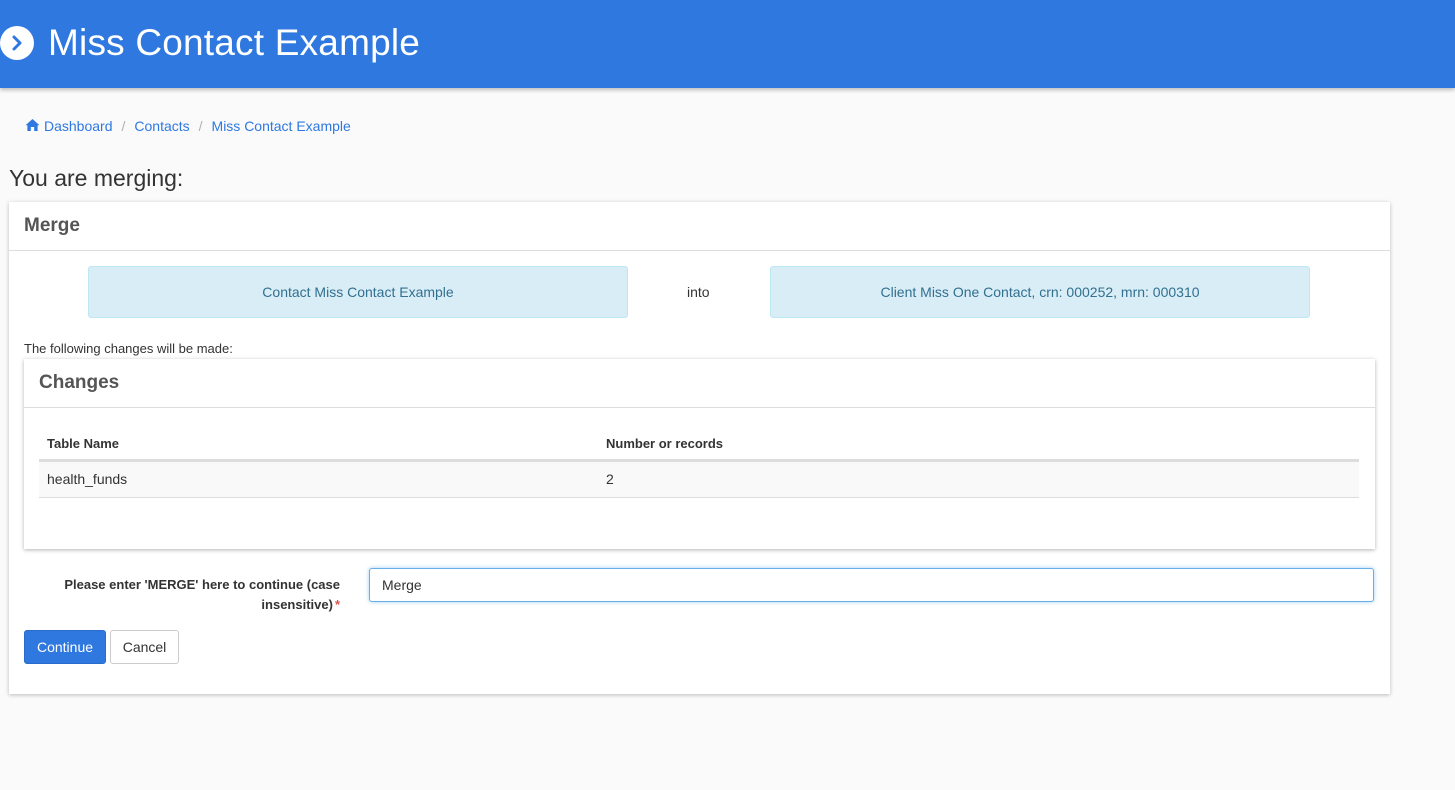  Describe the element at coordinates (65, 647) in the screenshot. I see `continue-button: Continue` at that location.